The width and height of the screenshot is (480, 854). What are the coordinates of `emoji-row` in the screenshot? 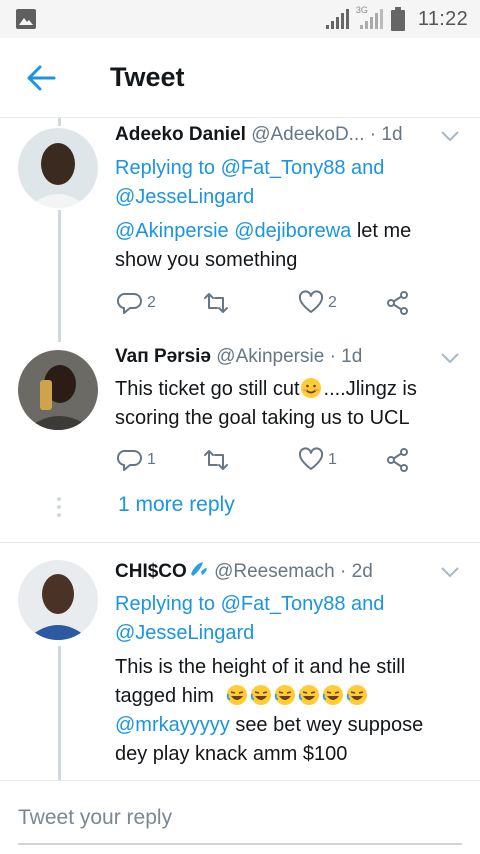 It's located at (298, 696).